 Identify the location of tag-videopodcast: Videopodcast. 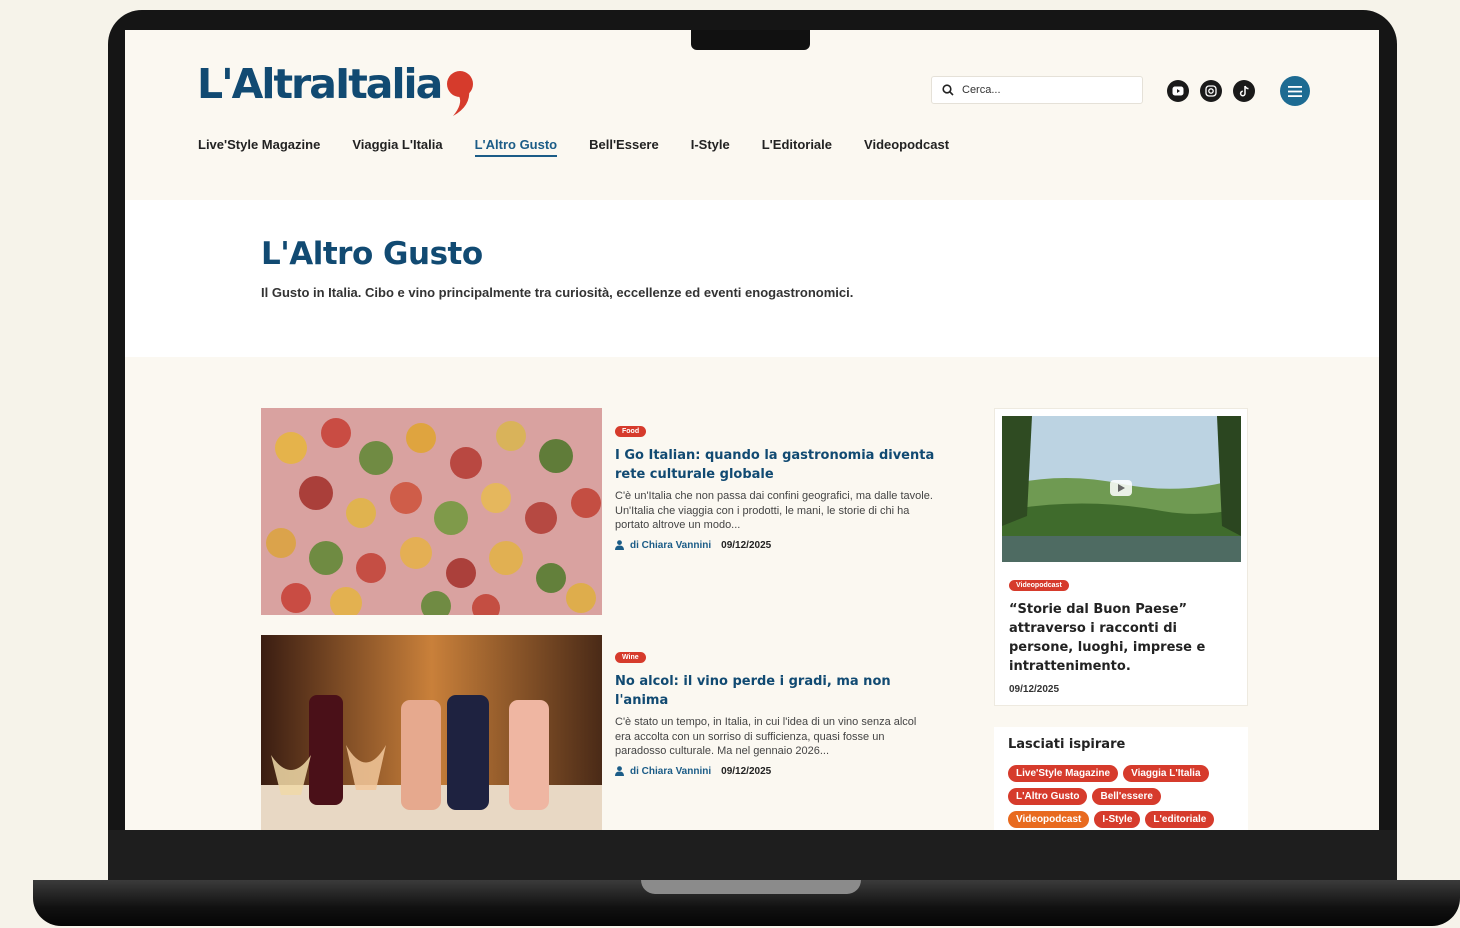
(1049, 819).